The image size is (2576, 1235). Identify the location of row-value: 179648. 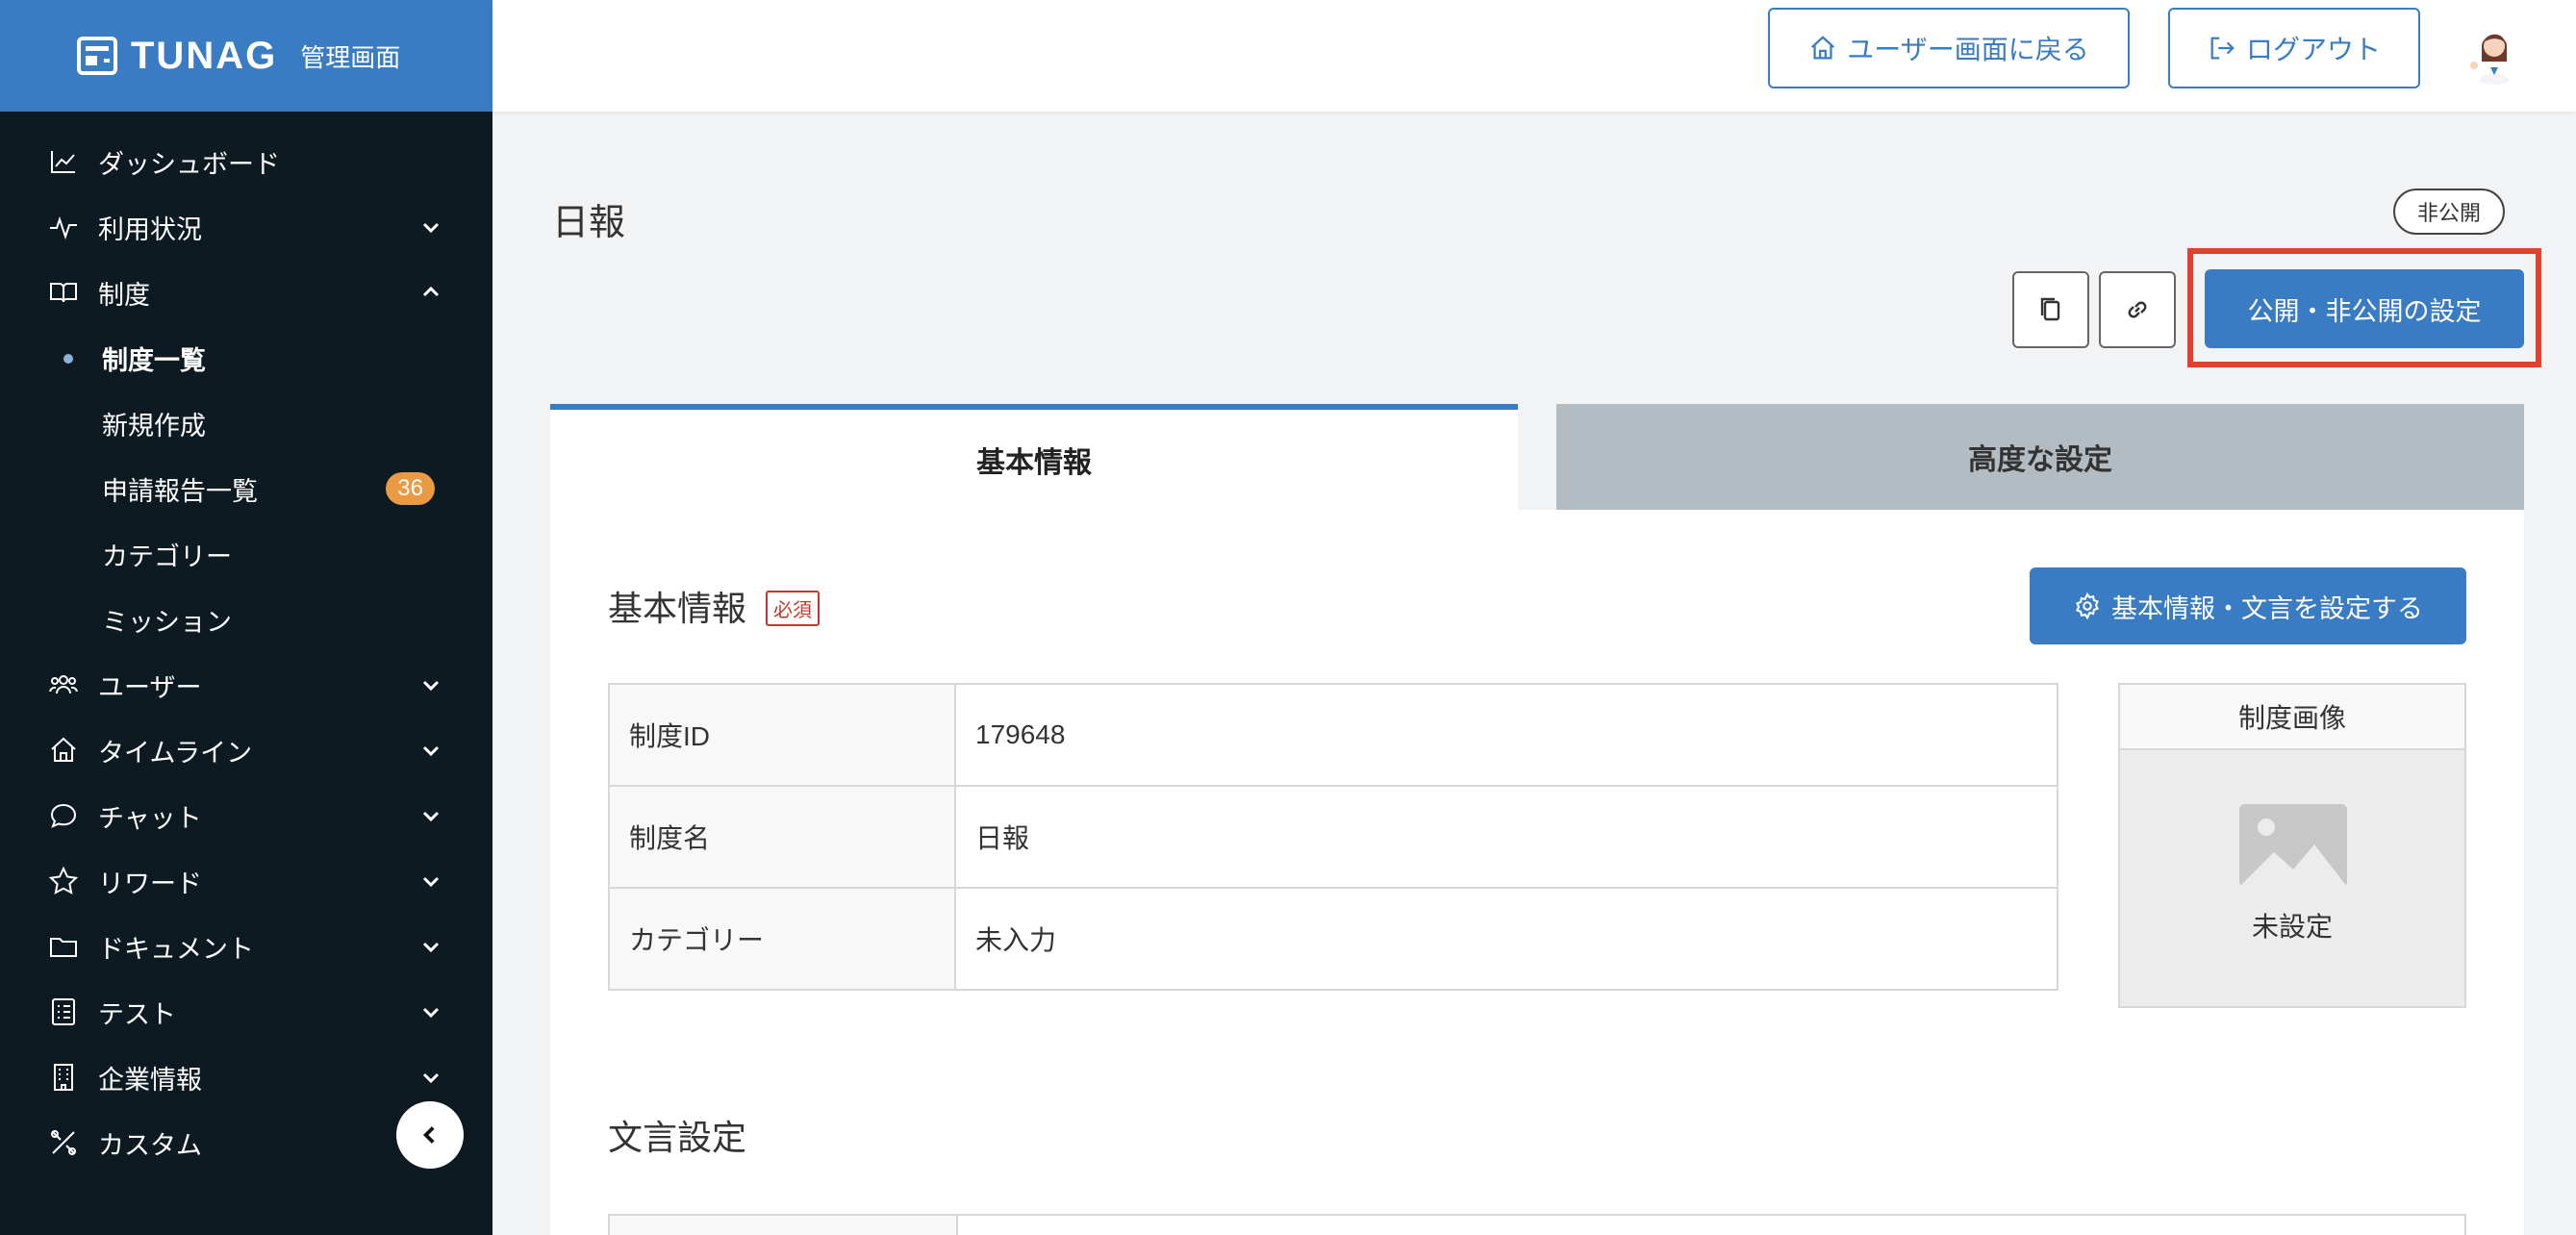
(1506, 735).